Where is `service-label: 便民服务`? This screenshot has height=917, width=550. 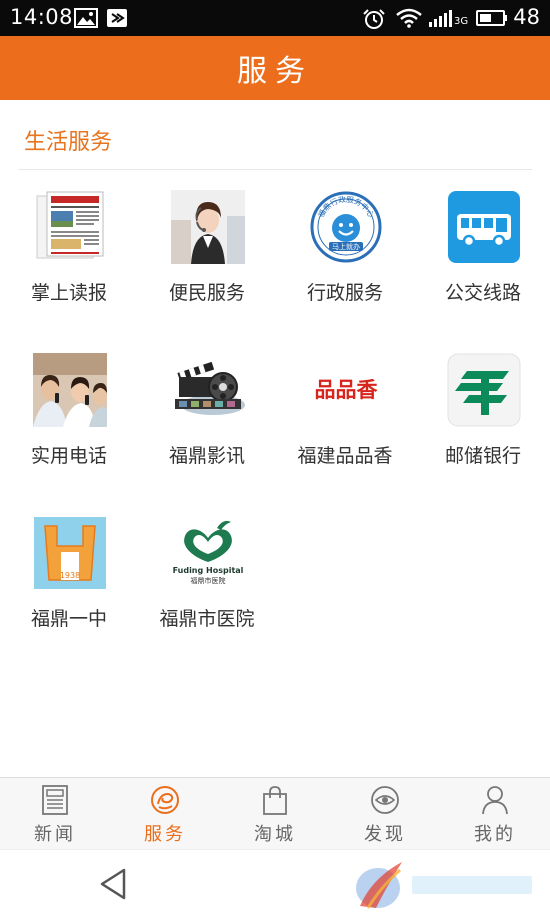
service-label: 便民服务 is located at coordinates (206, 293).